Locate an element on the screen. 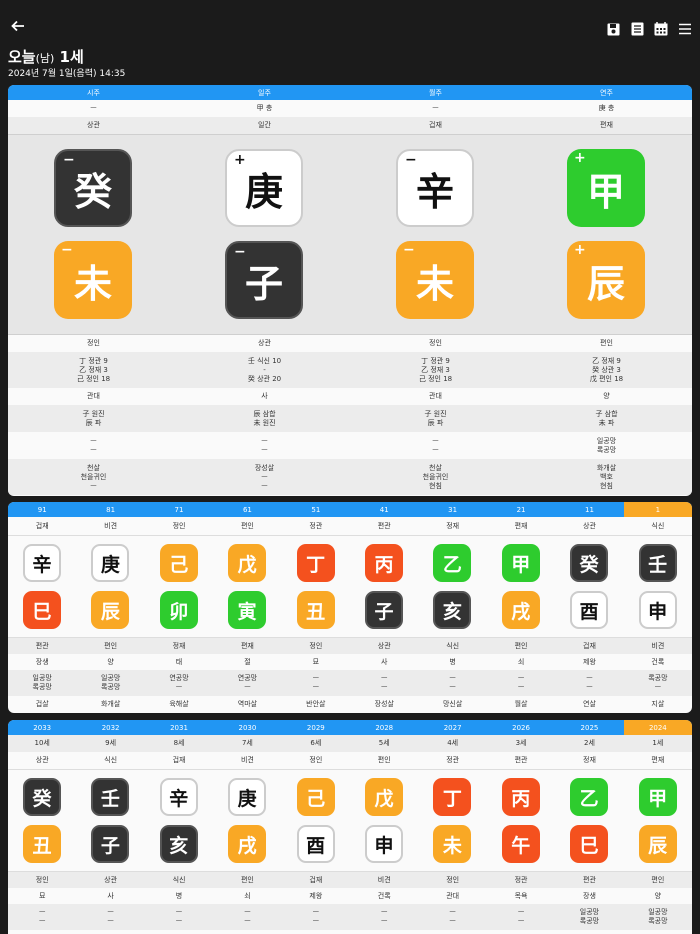 The height and width of the screenshot is (934, 700). heavenly-stem-tile: + 甲 is located at coordinates (606, 188).